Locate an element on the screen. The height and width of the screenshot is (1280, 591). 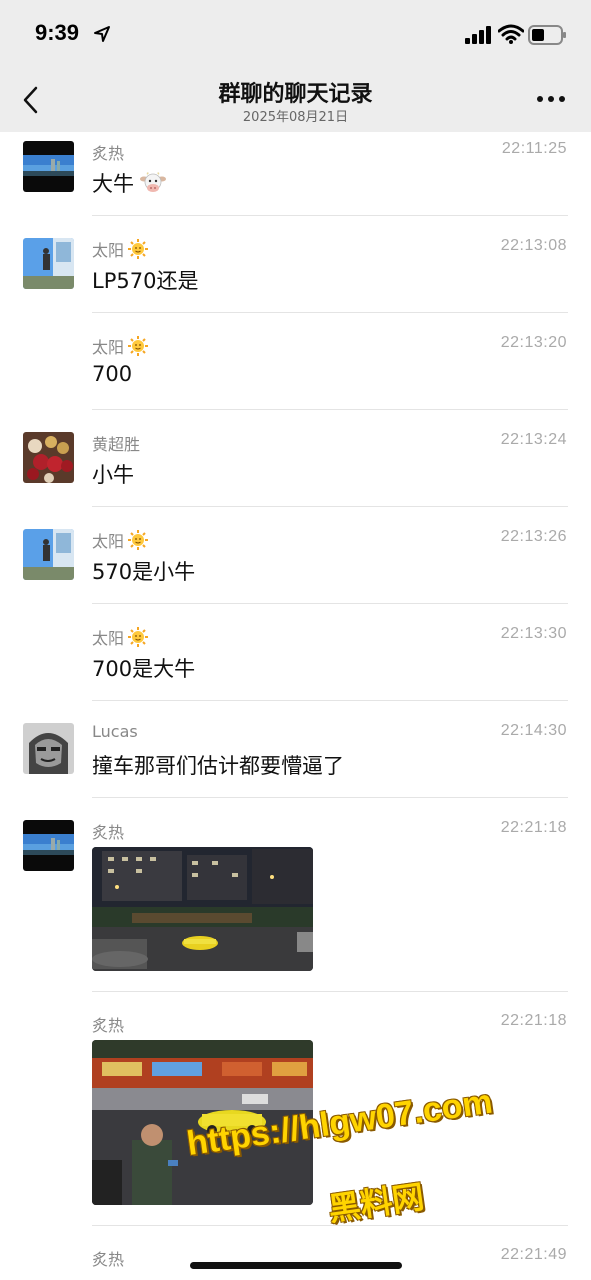
message-time: 22:13:08 is located at coordinates (533, 245).